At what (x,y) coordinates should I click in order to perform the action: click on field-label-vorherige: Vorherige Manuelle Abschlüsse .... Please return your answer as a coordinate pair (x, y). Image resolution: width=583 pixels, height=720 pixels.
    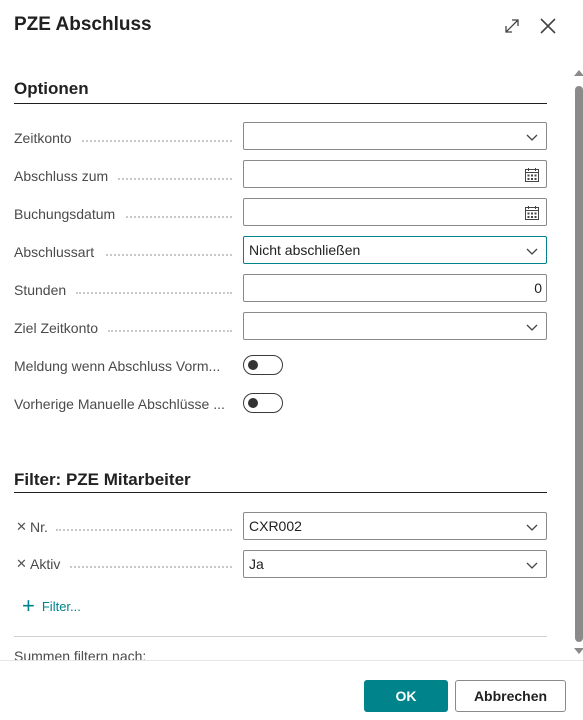
    Looking at the image, I should click on (119, 404).